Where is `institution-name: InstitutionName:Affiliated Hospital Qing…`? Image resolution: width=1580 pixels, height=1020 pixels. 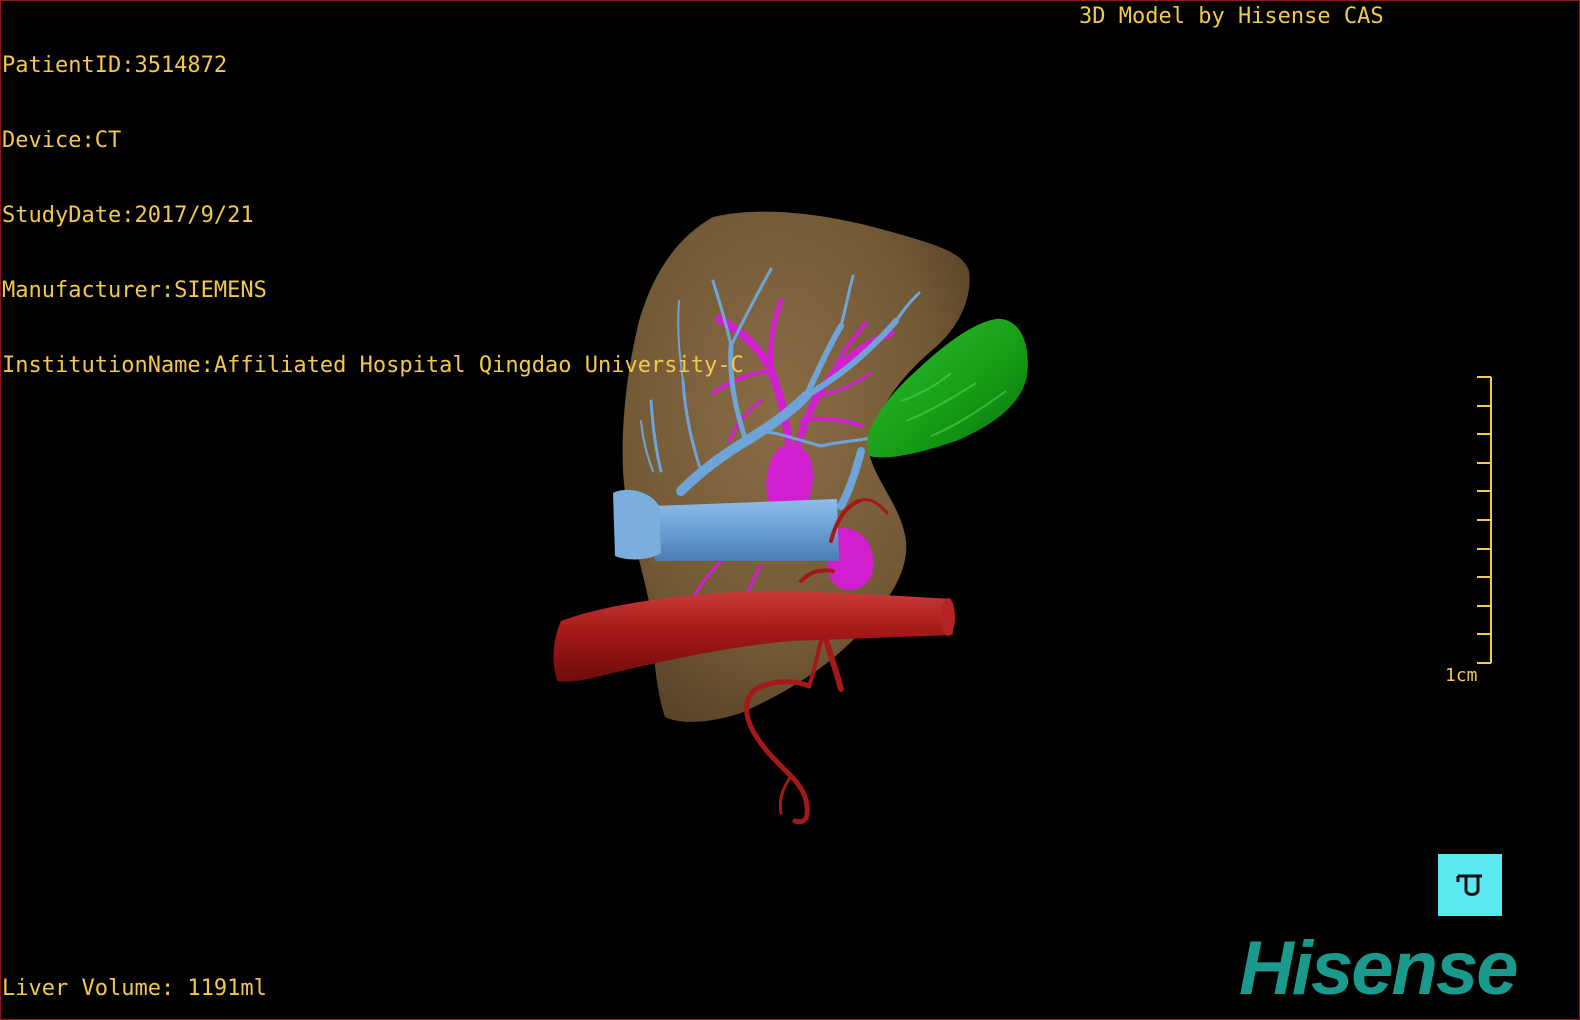 institution-name: InstitutionName:Affiliated Hospital Qing… is located at coordinates (373, 365).